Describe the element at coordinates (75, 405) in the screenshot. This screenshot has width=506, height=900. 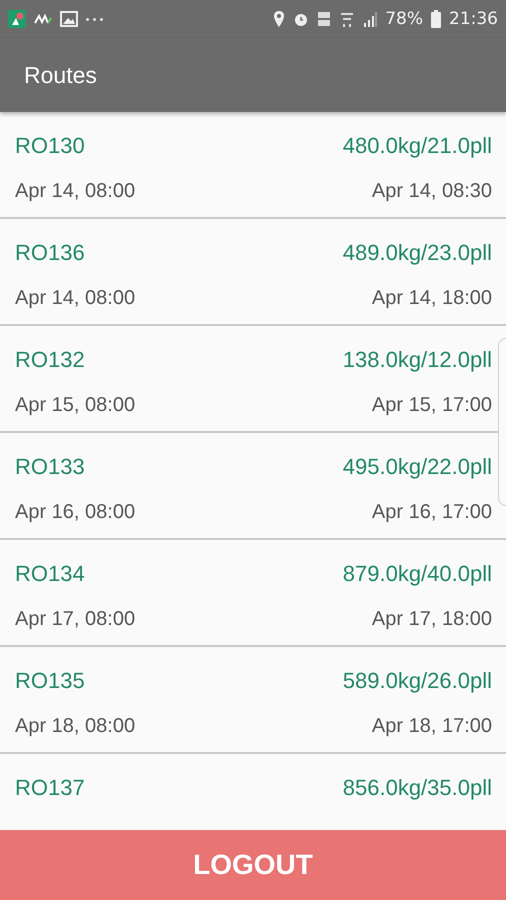
I see `start-time: Apr 15, 08:00` at that location.